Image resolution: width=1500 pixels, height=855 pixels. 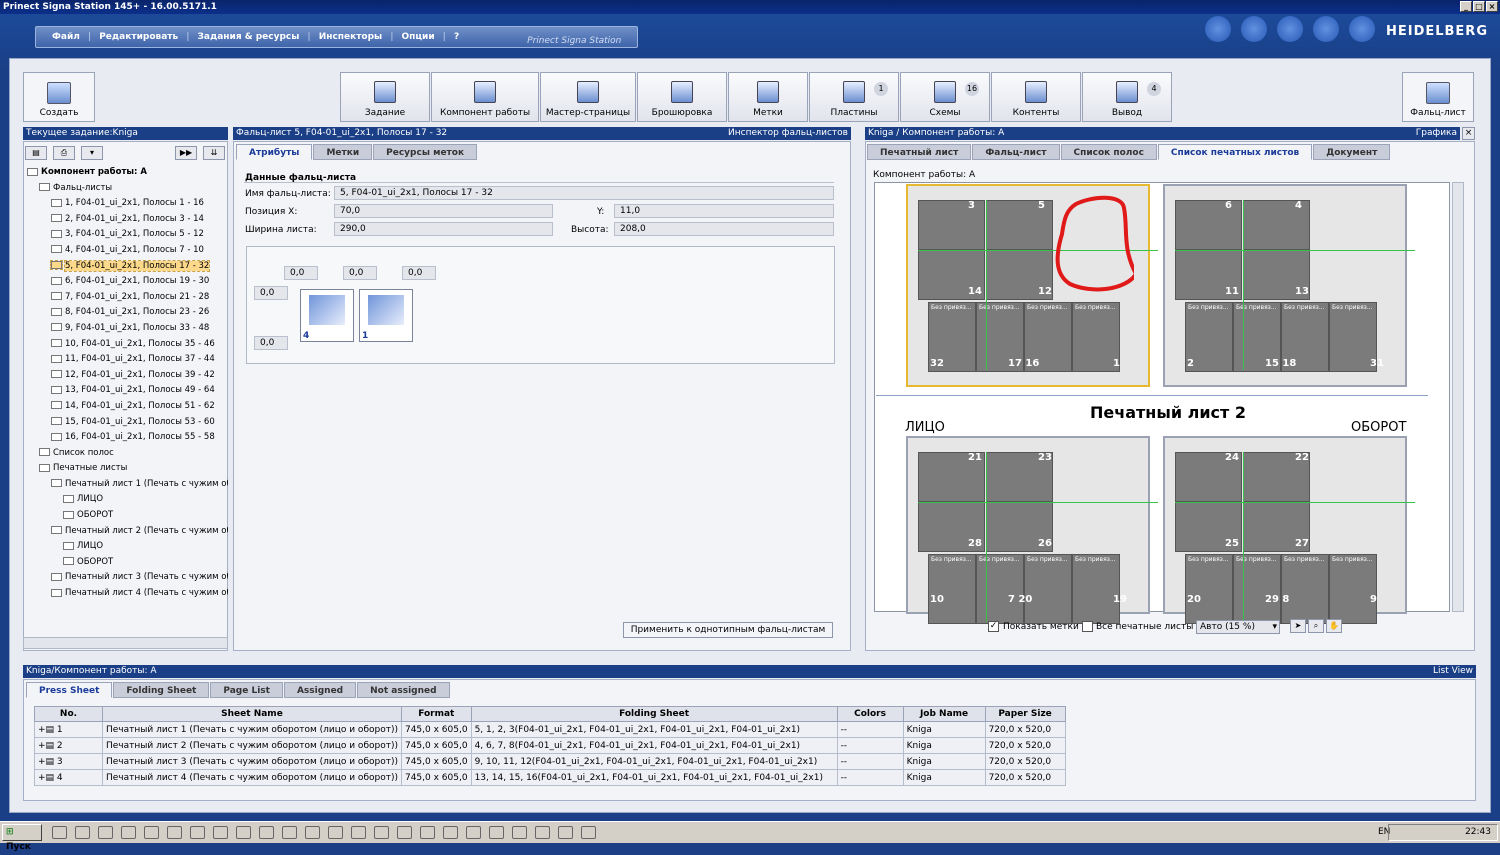 I want to click on tab-attributes: Атрибуты, so click(x=274, y=152).